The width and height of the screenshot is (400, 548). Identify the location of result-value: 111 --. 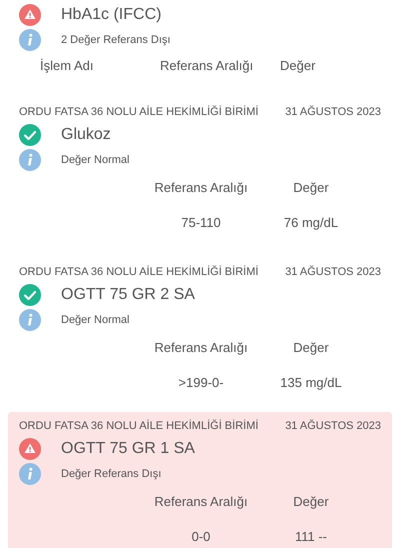
(311, 536).